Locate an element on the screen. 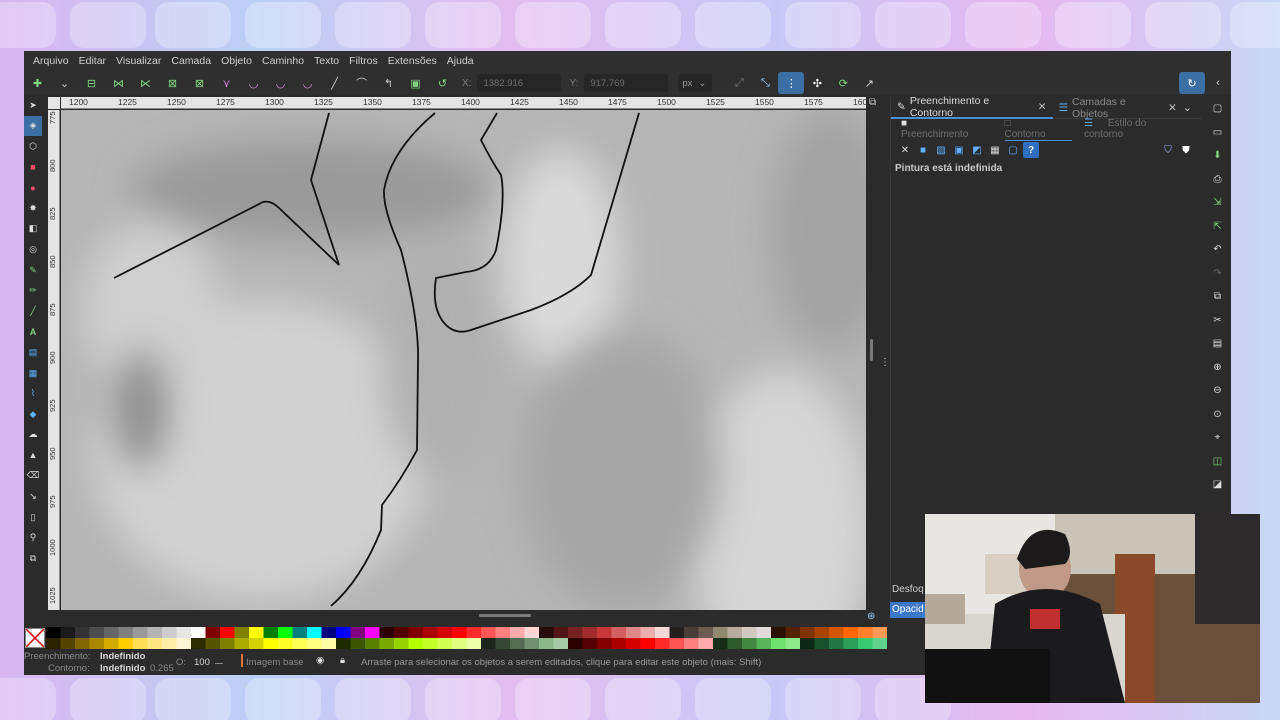  swatch-icon: ▢ is located at coordinates (1013, 150).